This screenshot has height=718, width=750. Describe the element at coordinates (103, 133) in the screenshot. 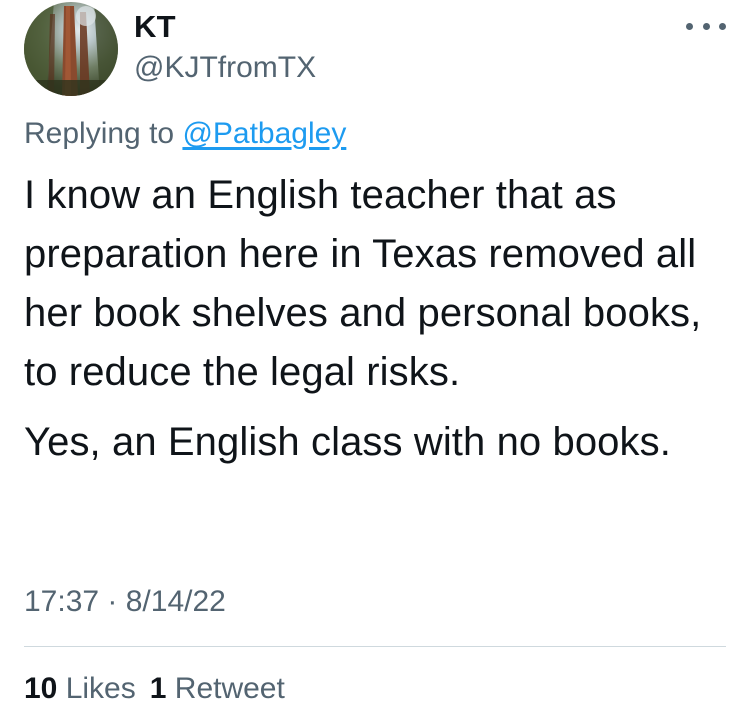

I see `replying-to-label: Replying to` at that location.